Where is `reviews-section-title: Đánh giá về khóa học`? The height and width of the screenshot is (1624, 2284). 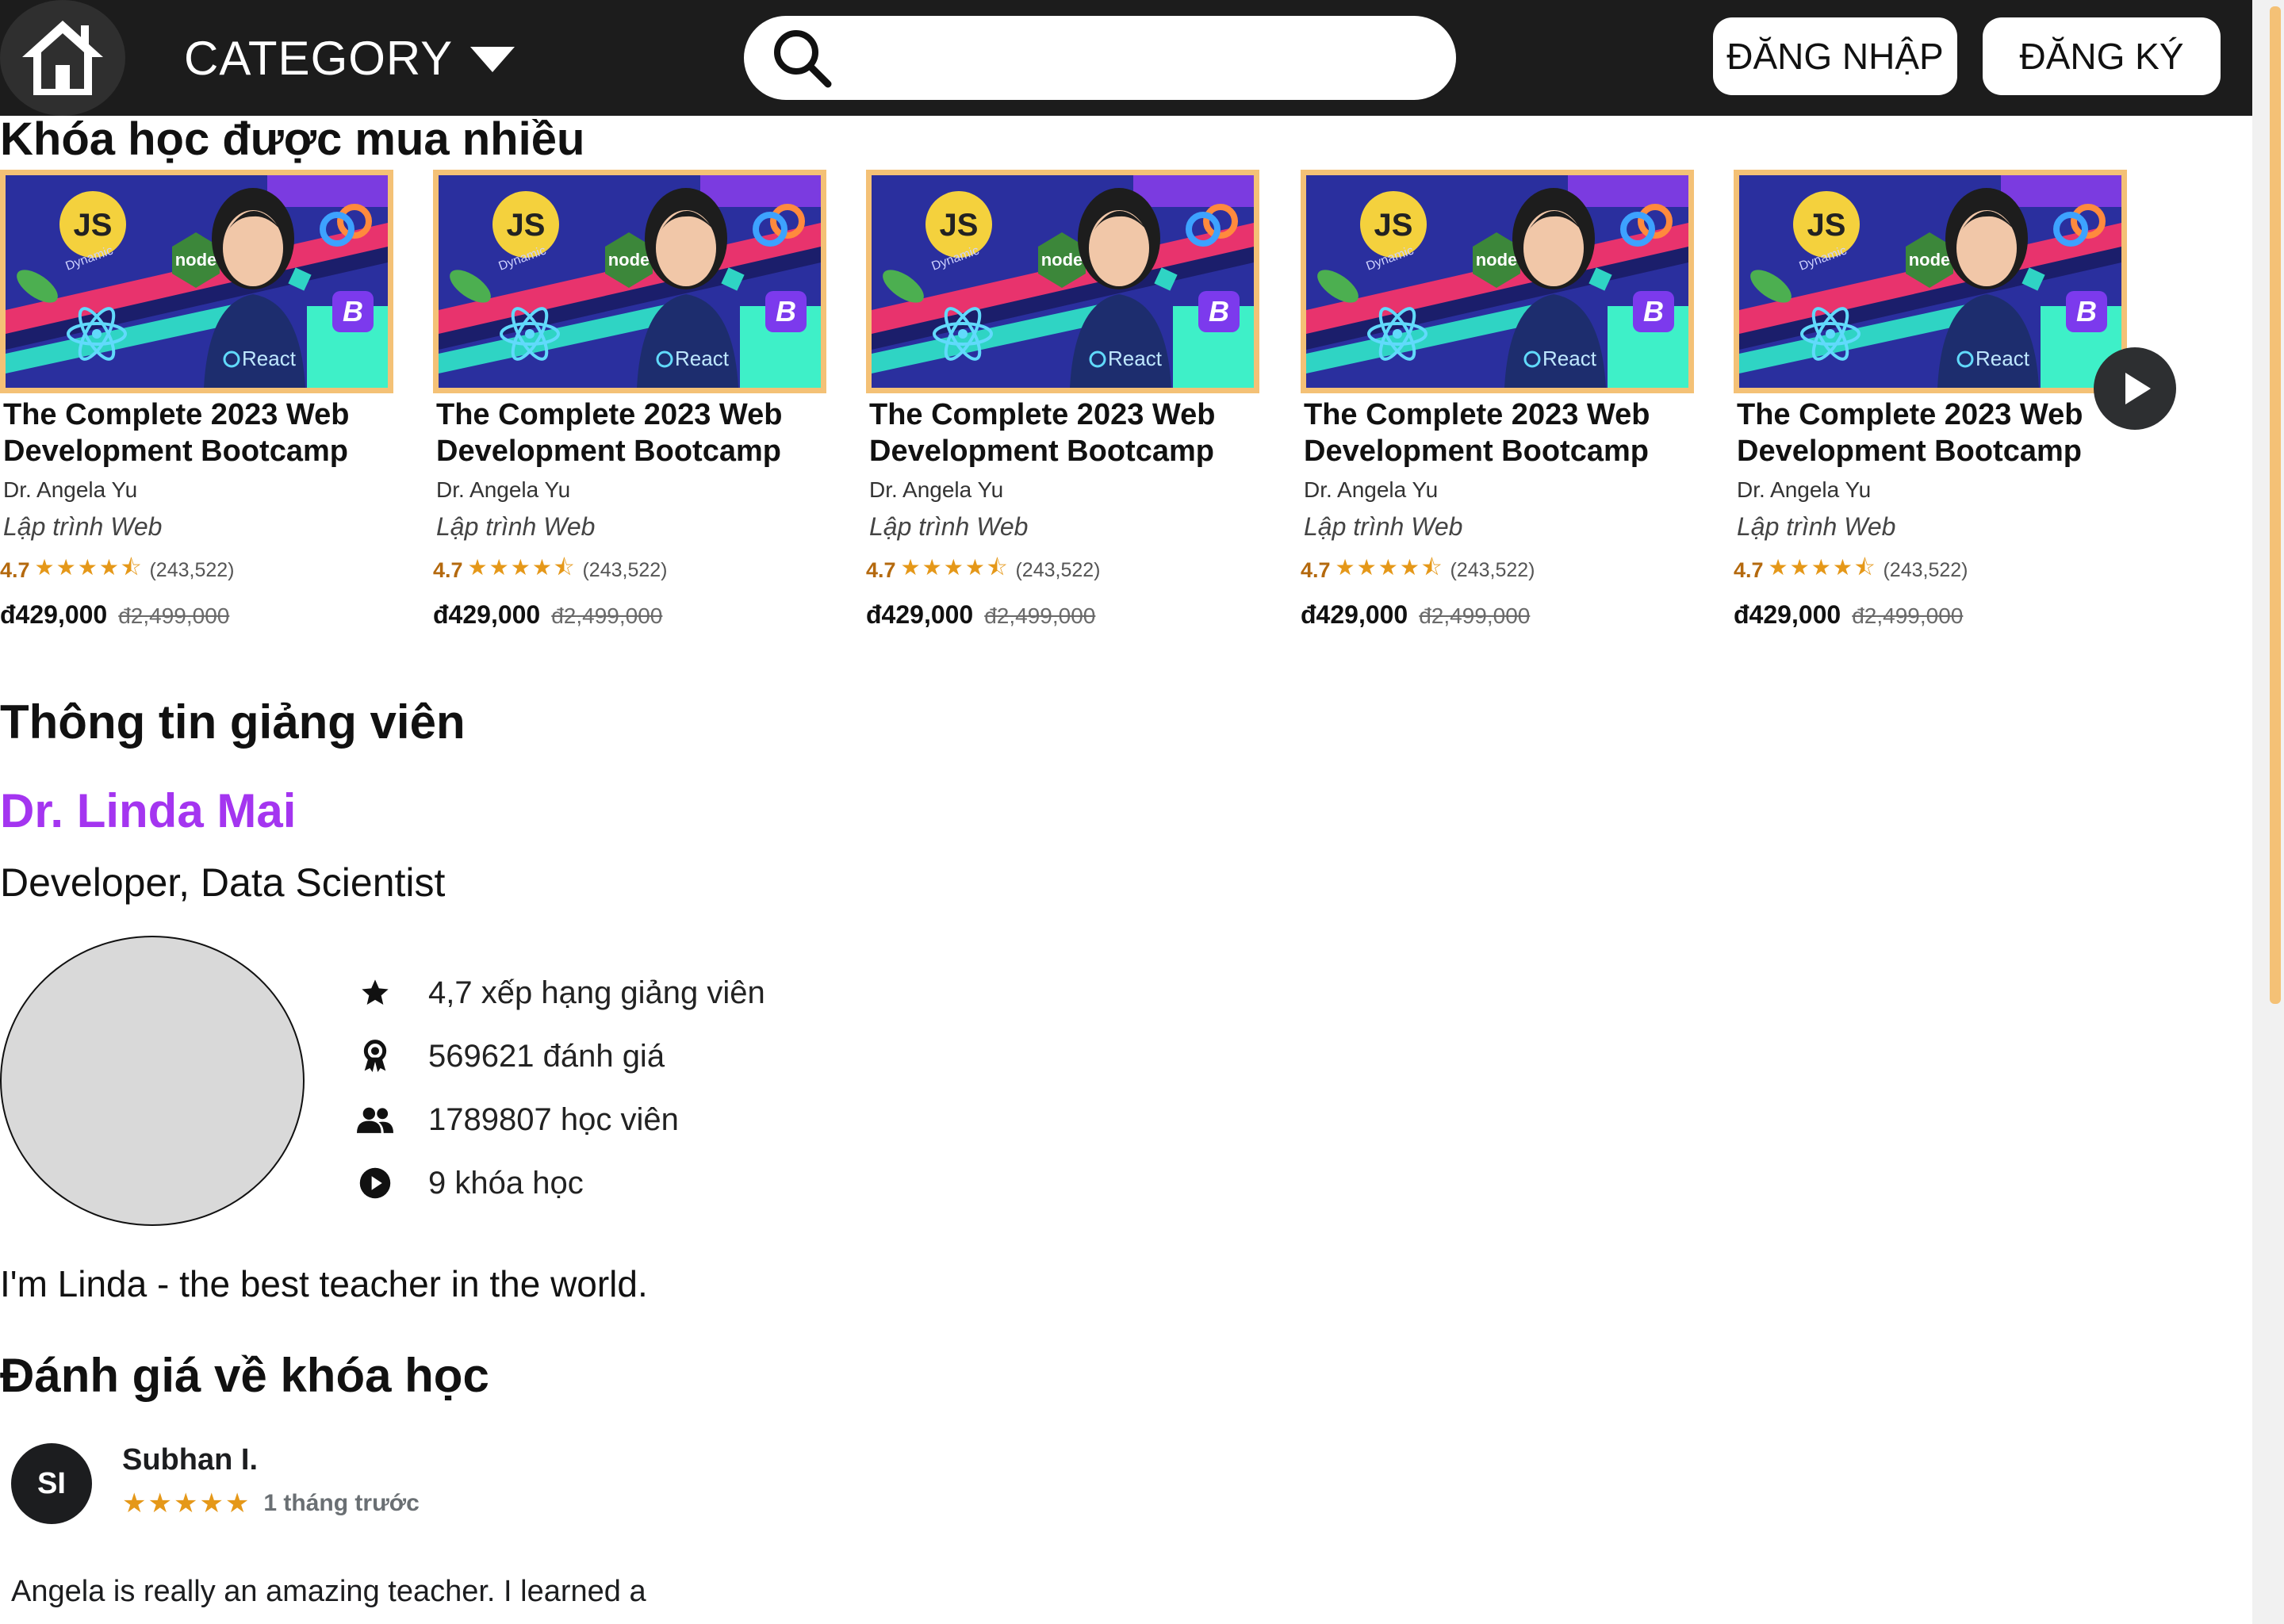 reviews-section-title: Đánh giá về khóa học is located at coordinates (244, 1375).